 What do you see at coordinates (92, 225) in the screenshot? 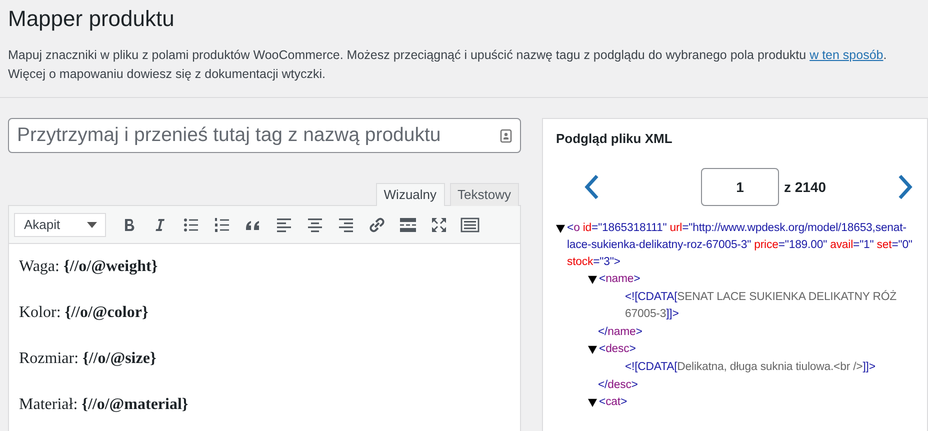
I see `caret-icon` at bounding box center [92, 225].